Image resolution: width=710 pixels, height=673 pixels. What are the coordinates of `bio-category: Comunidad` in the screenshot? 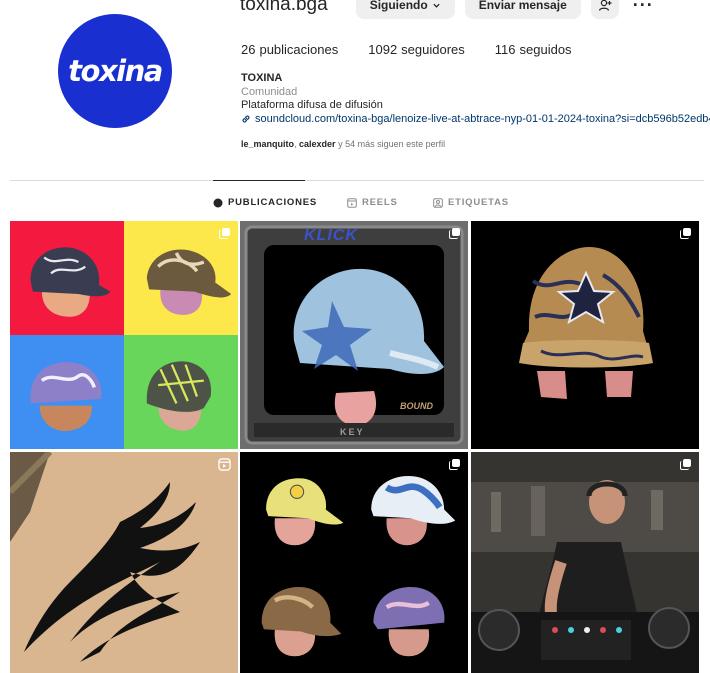 It's located at (269, 91).